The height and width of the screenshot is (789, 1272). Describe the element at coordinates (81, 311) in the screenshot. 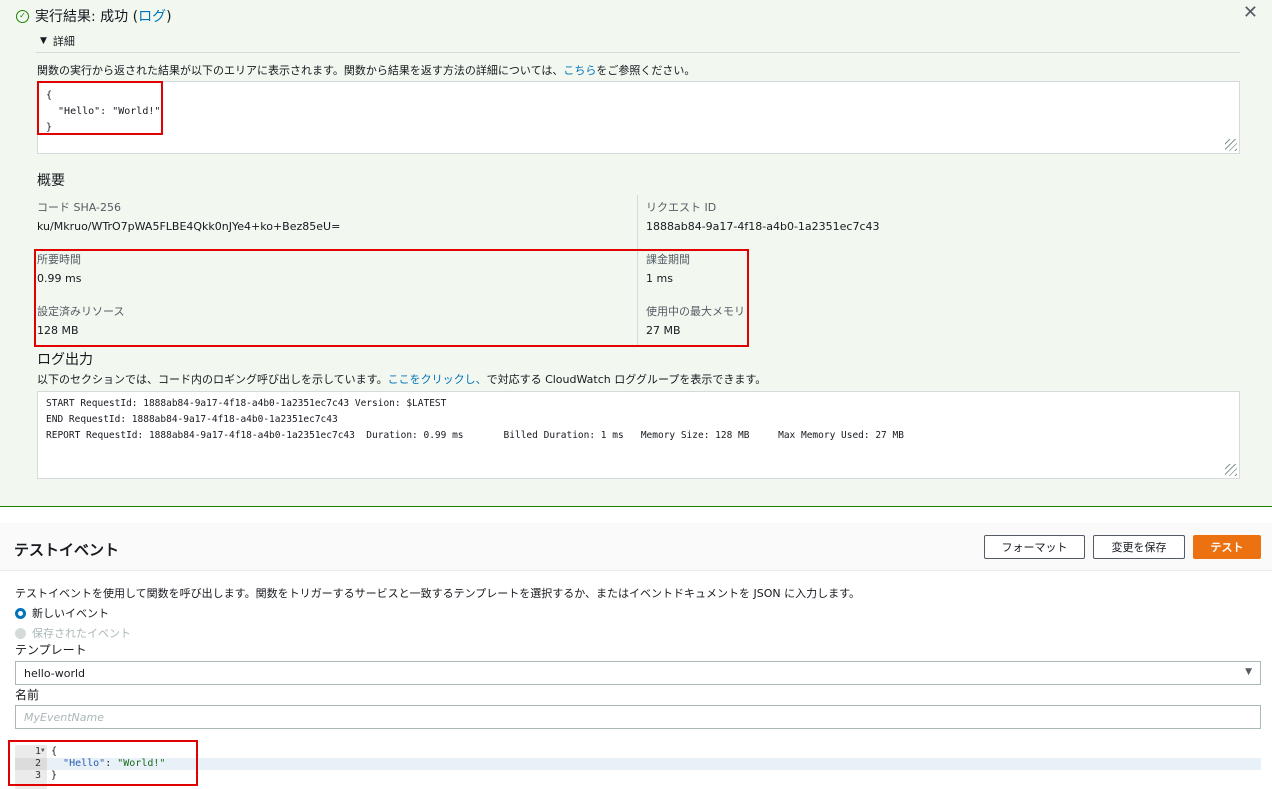

I see `configured-resources-label: 設定済みリソース` at that location.